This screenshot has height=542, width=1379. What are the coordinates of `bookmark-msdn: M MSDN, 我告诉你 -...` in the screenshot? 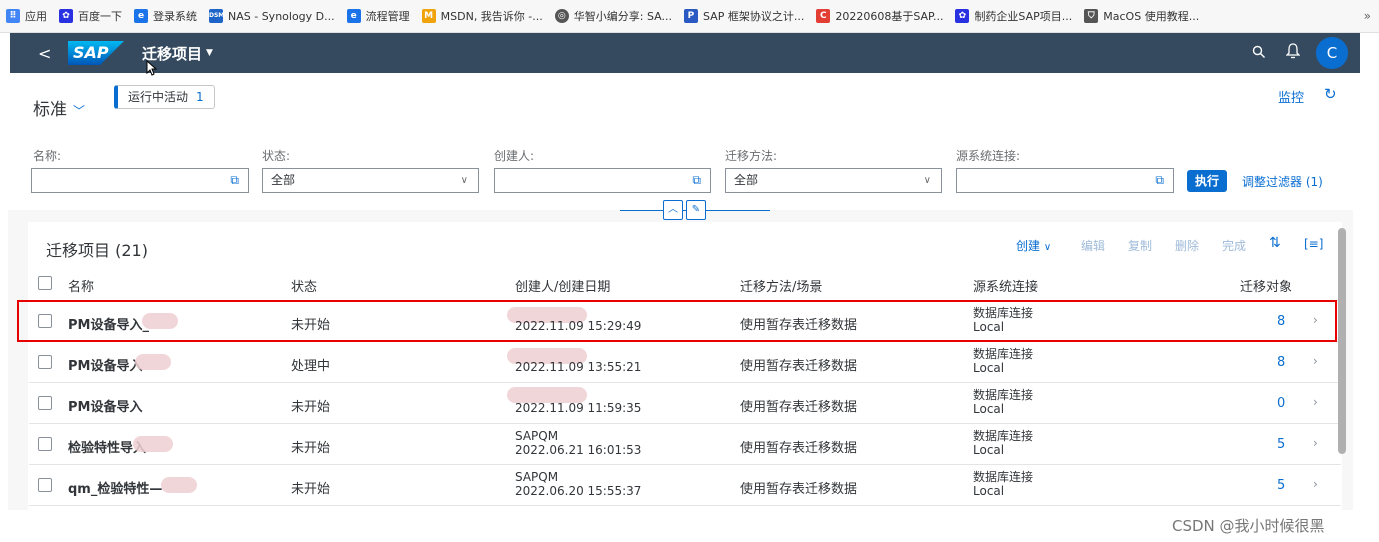 It's located at (482, 16).